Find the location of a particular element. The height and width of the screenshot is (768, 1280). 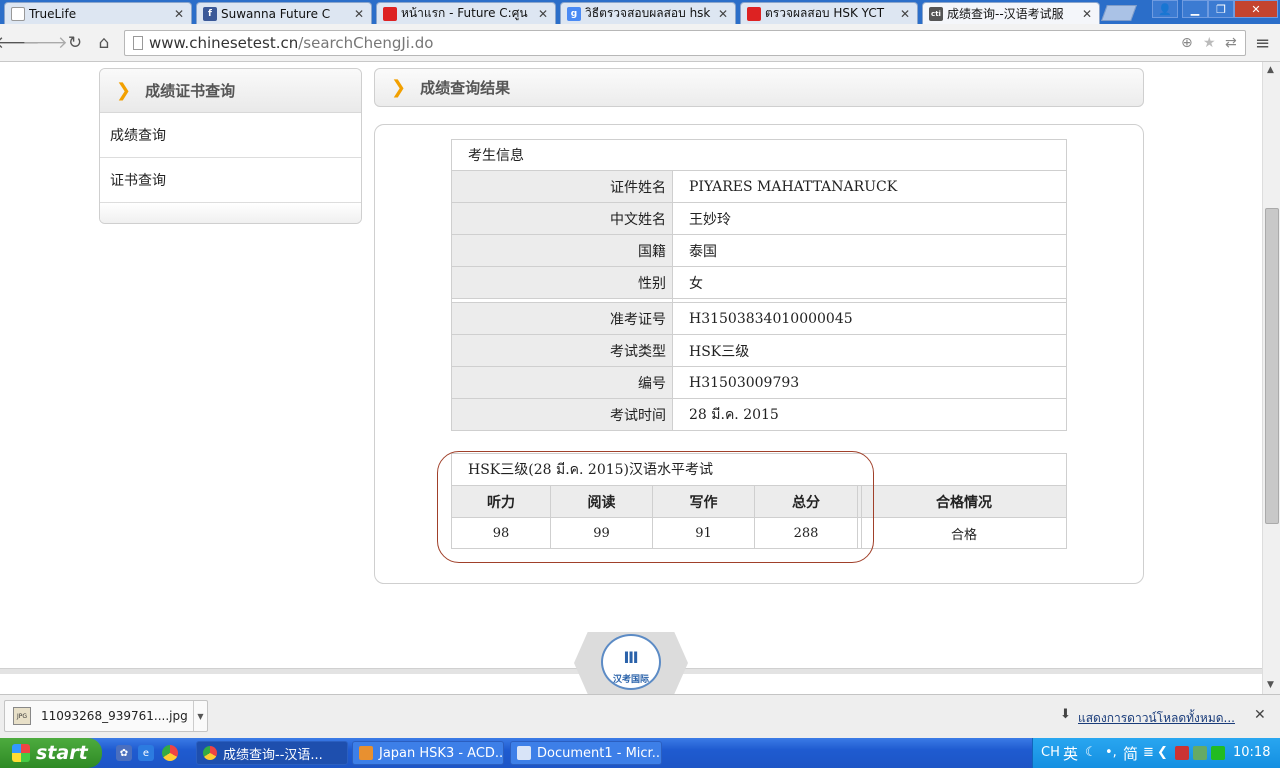

scroll-down-icon: ▼ is located at coordinates (1270, 685).